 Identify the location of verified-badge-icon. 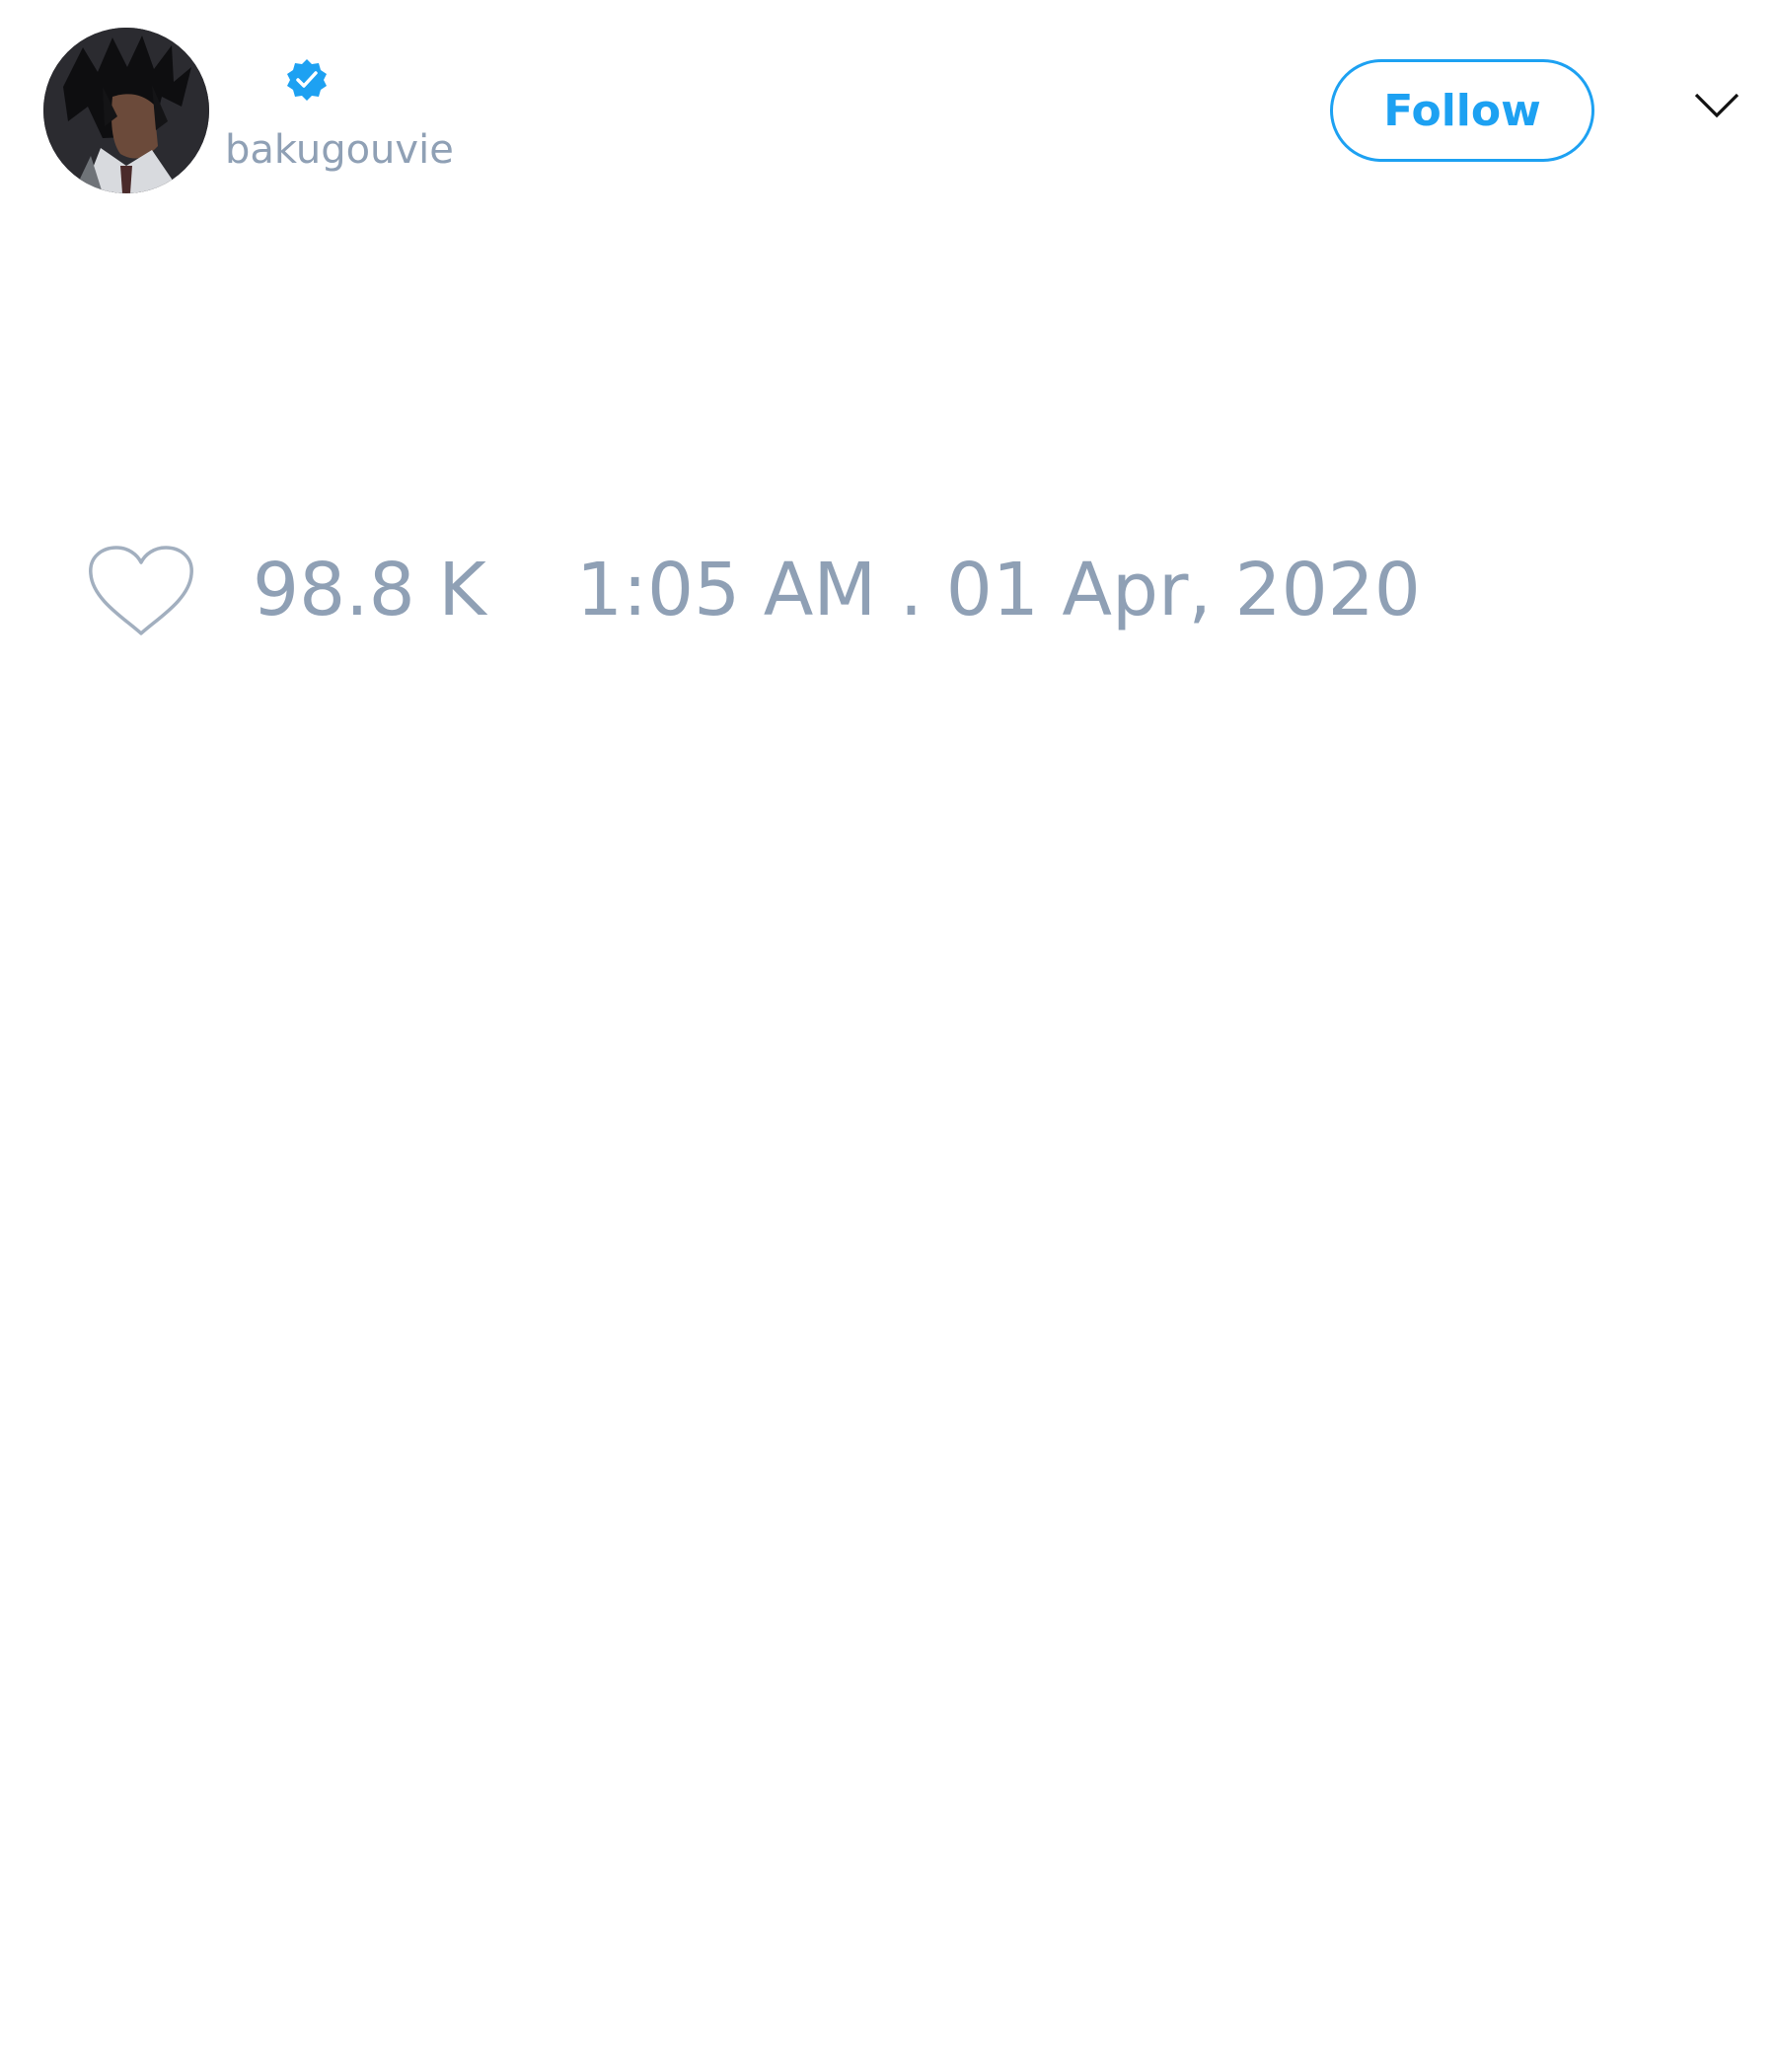
(307, 80).